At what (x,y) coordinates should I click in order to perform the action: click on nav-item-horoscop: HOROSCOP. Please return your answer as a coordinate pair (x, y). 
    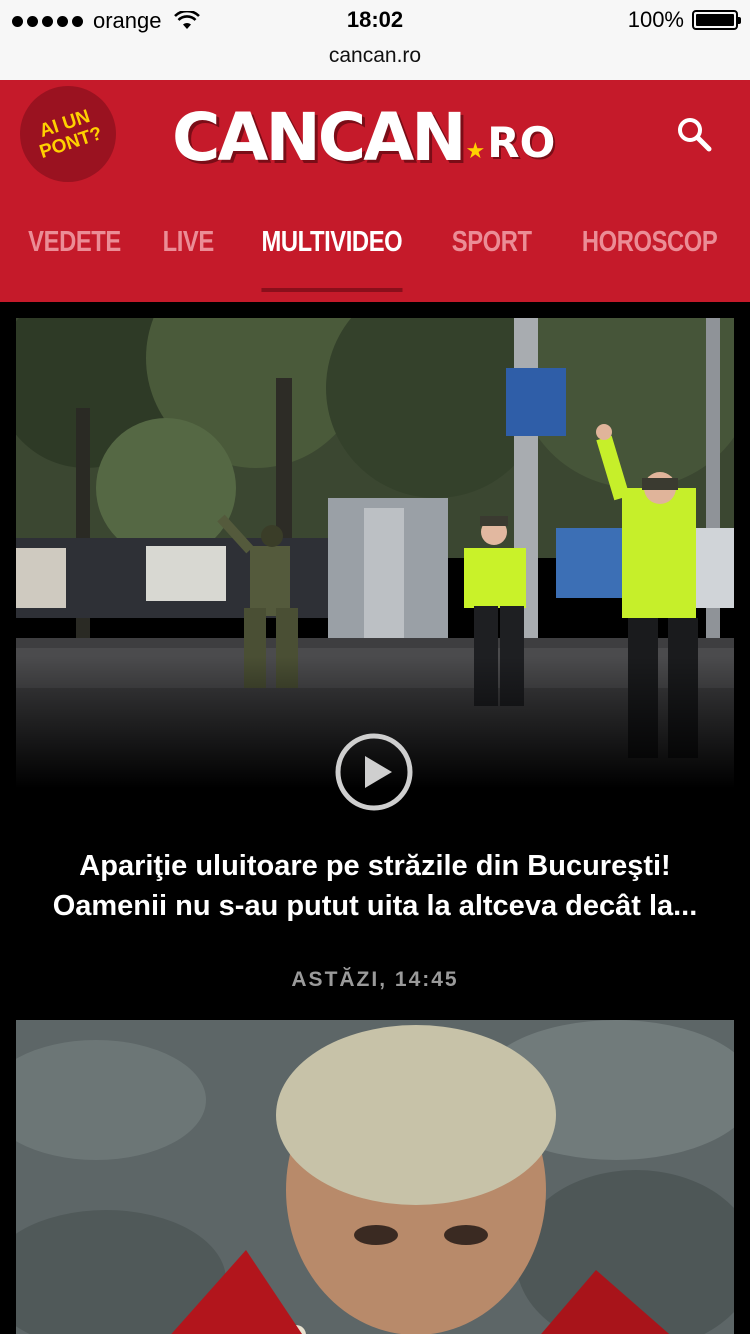
    Looking at the image, I should click on (650, 250).